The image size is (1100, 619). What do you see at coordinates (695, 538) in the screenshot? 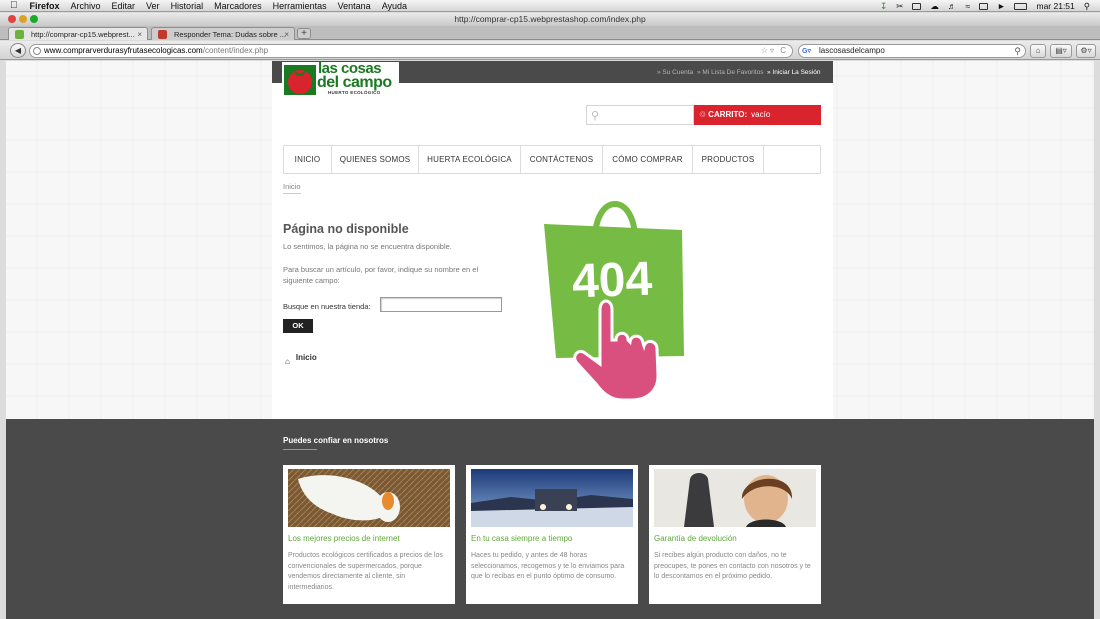
I see `card-title: Garantía de devolución` at bounding box center [695, 538].